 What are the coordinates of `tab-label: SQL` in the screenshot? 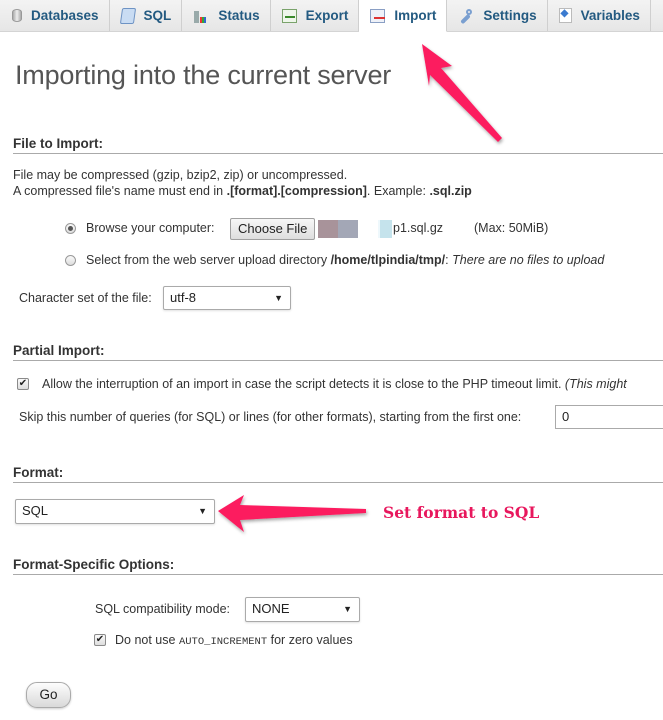 It's located at (157, 15).